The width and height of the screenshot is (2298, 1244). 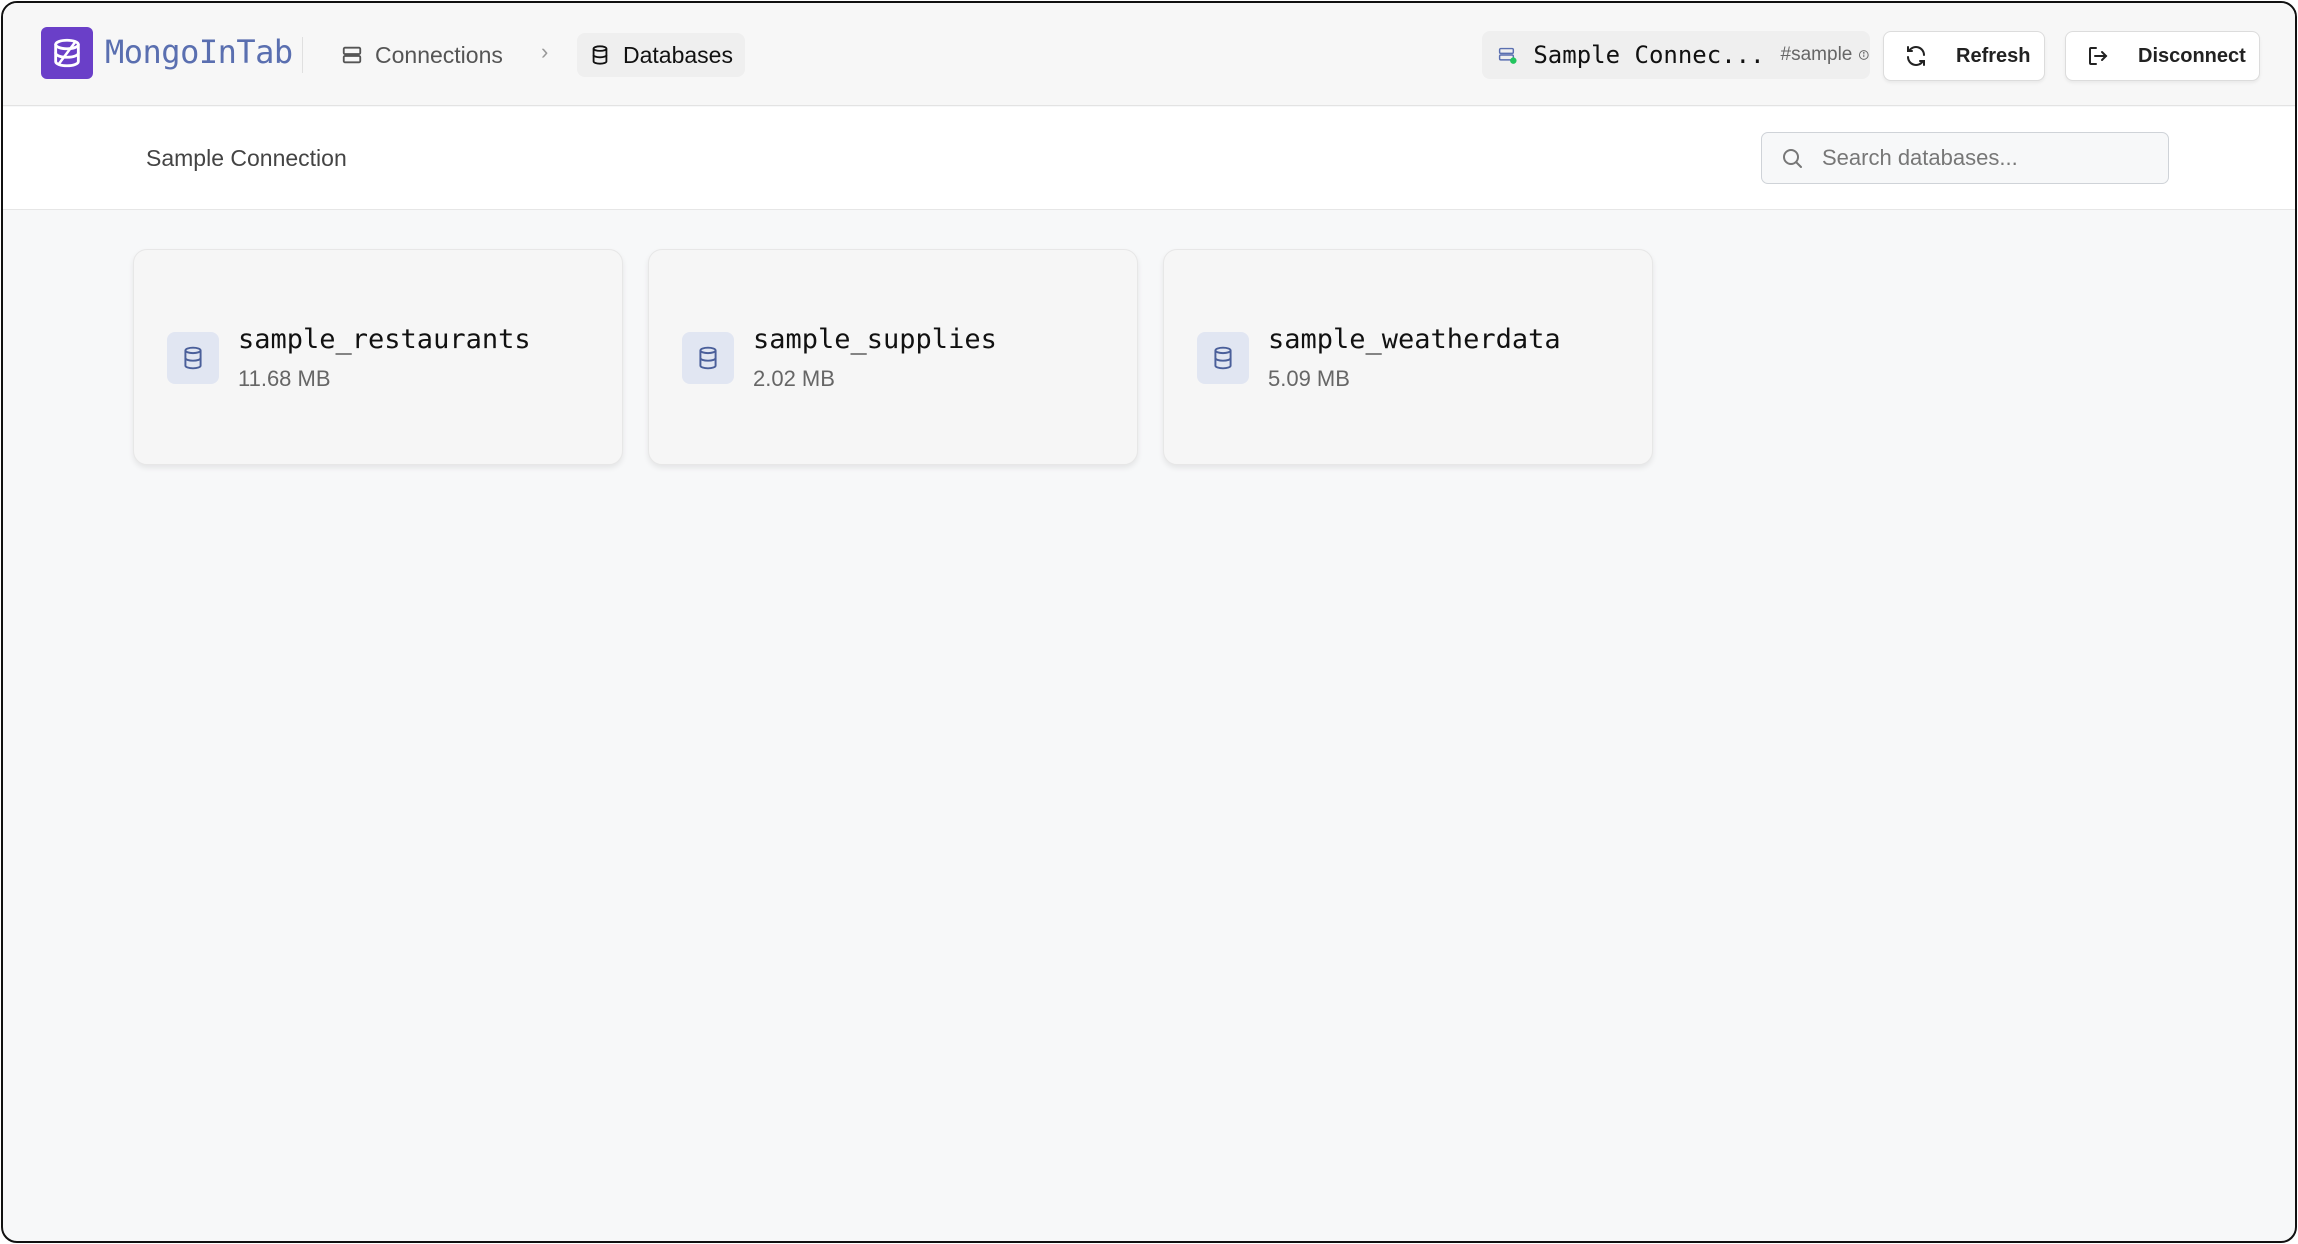 What do you see at coordinates (352, 55) in the screenshot?
I see `server-icon` at bounding box center [352, 55].